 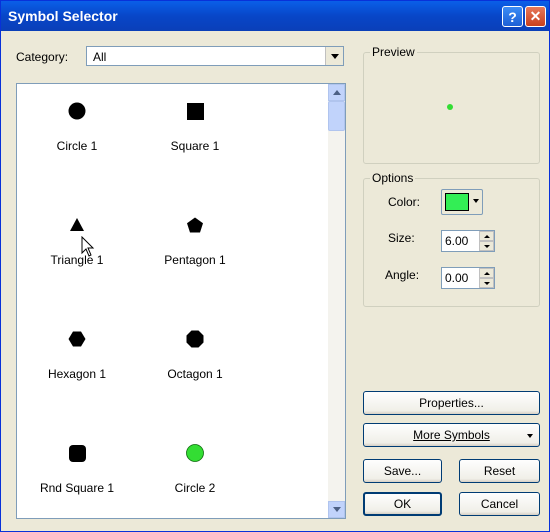 I want to click on angle-spinner: 0.00, so click(x=468, y=278).